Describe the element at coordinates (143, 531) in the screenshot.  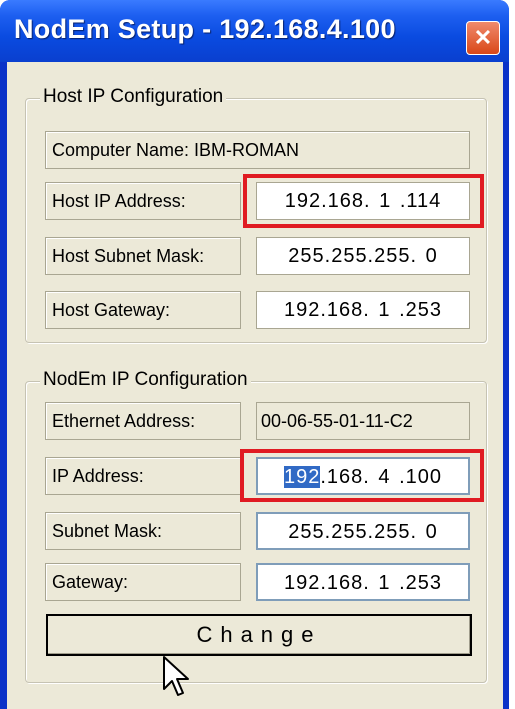
I see `subnet-label: Subnet Mask:` at that location.